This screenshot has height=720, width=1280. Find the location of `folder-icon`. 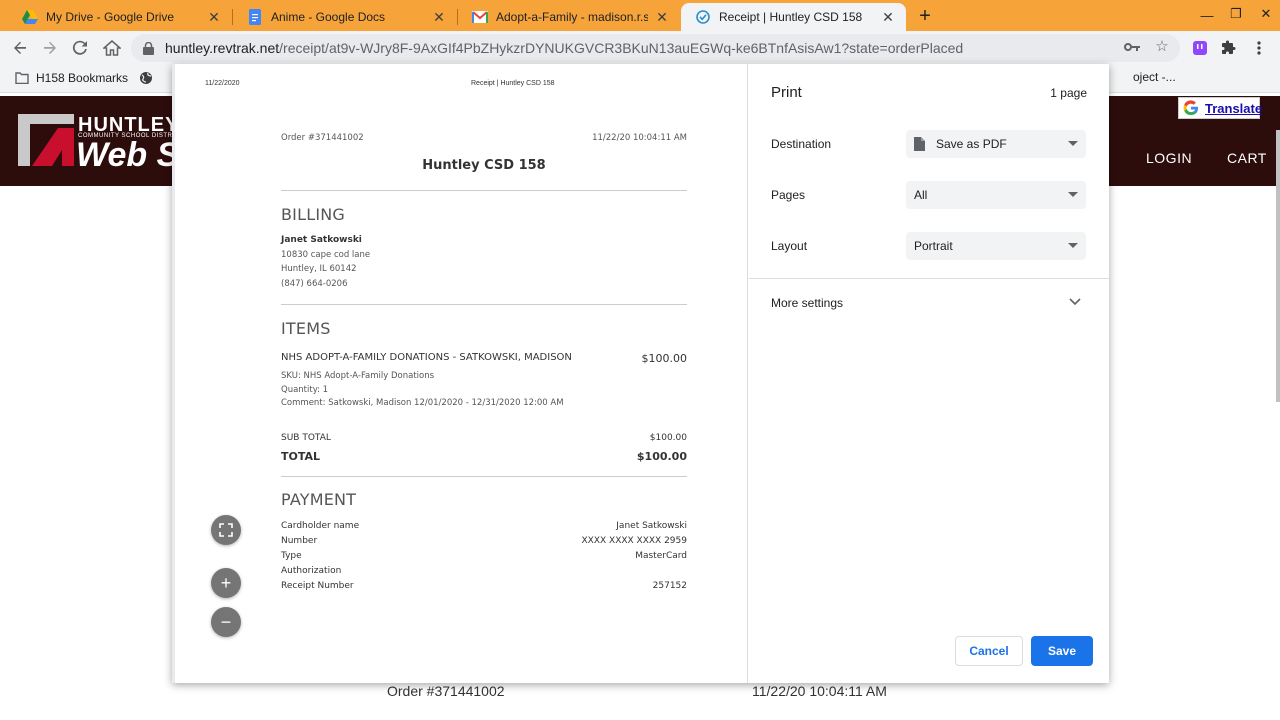

folder-icon is located at coordinates (22, 78).